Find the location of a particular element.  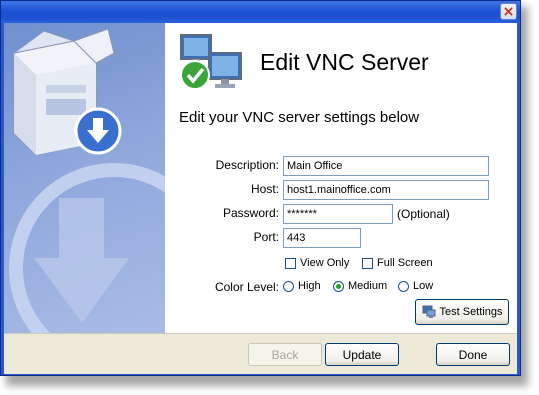

color-medium-radio: Medium is located at coordinates (360, 286).